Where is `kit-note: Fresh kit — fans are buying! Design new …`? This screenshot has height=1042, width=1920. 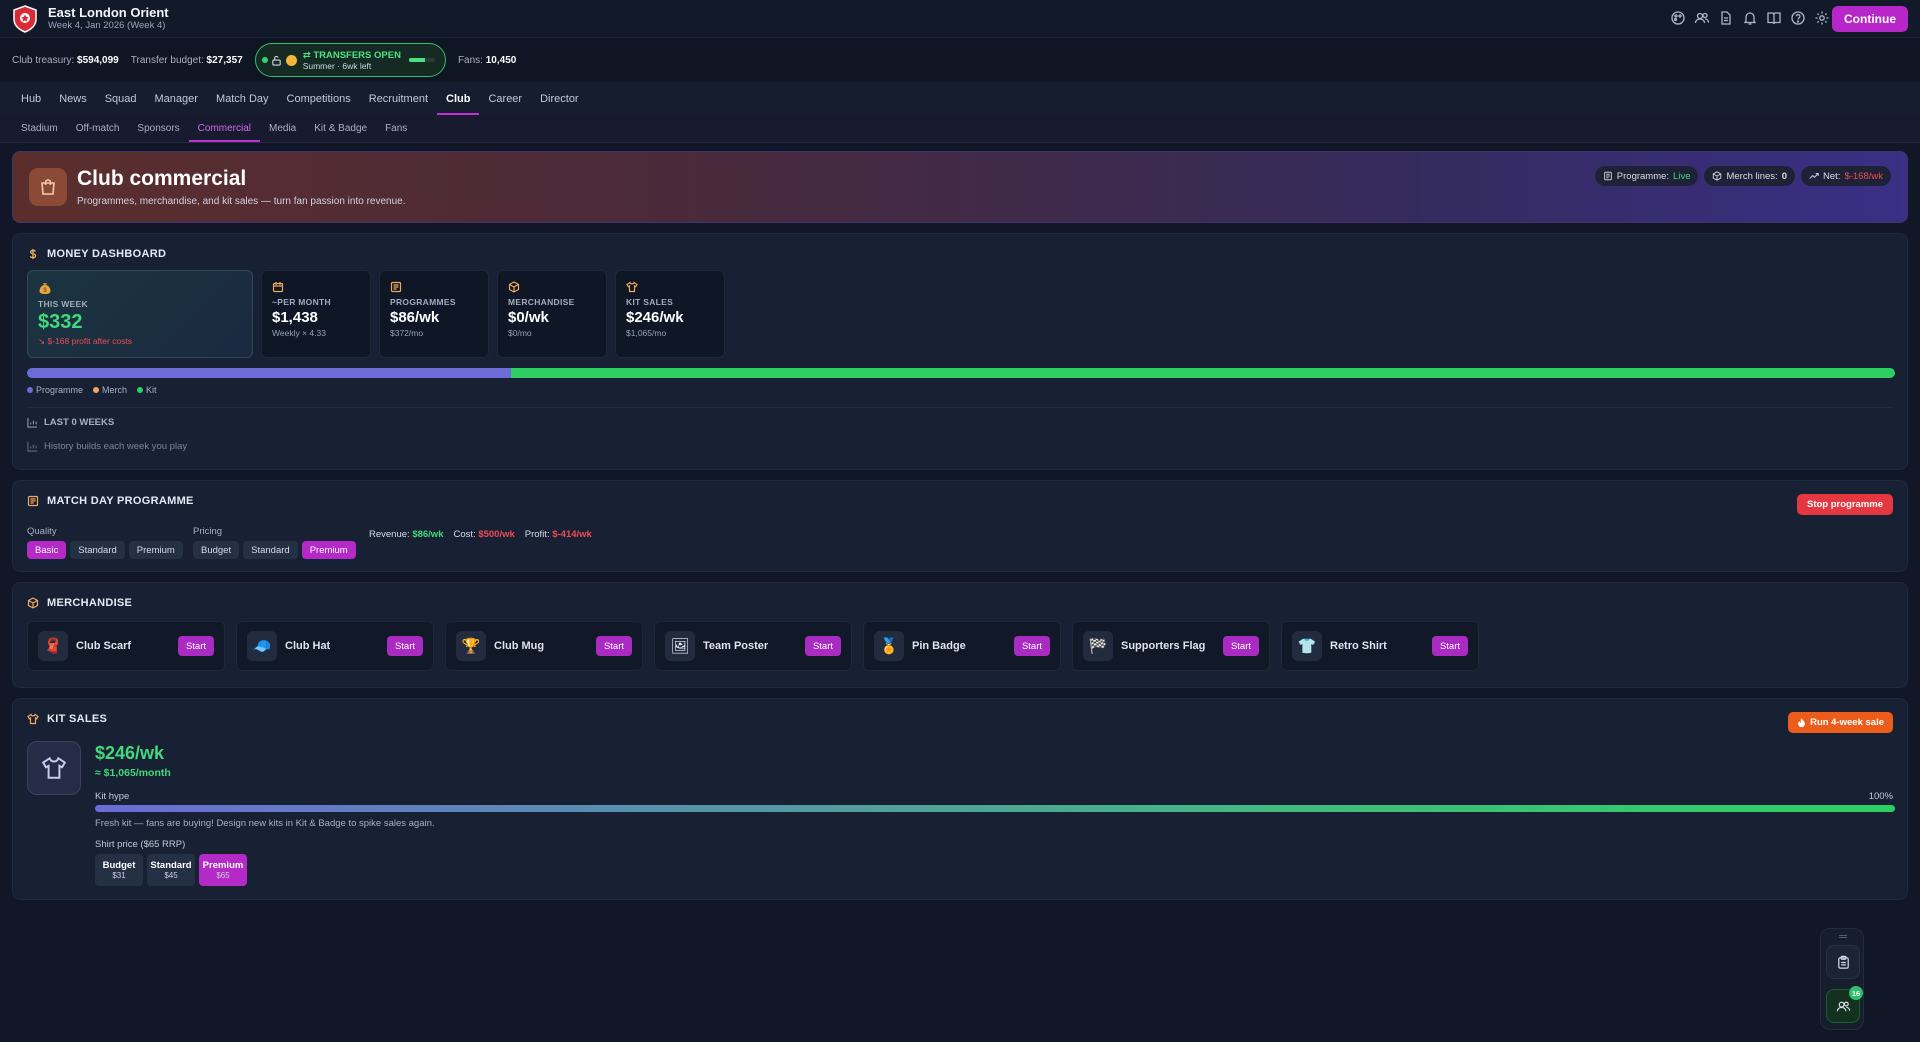
kit-note: Fresh kit — fans are buying! Design new … is located at coordinates (265, 823).